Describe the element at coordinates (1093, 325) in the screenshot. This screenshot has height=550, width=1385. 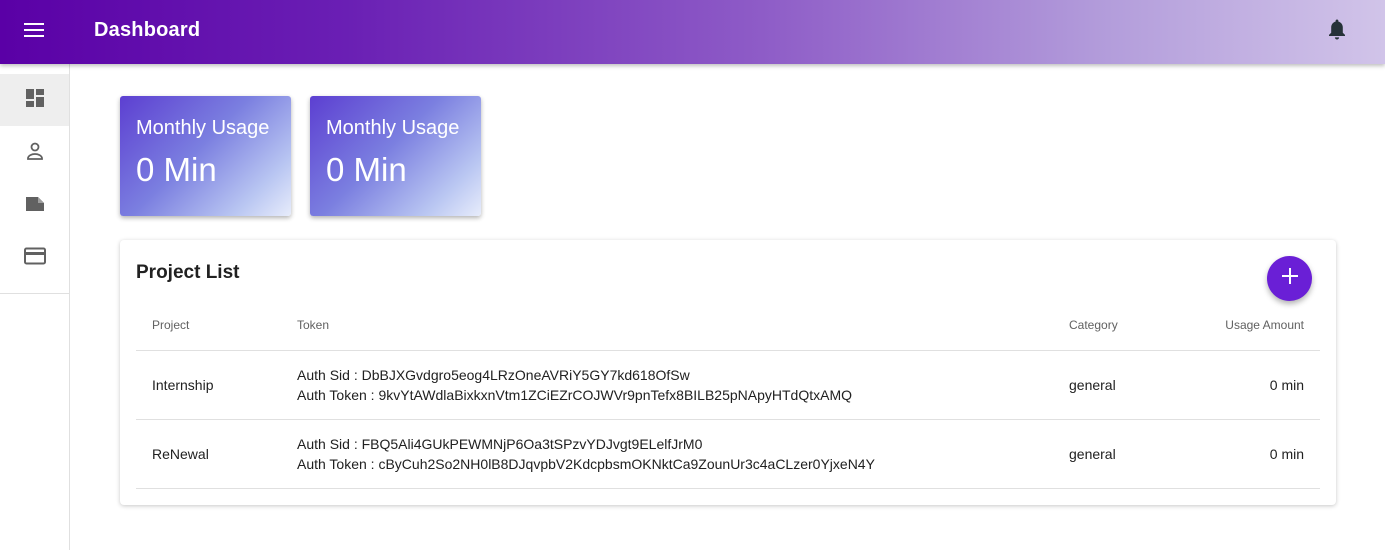
I see `column-header-category: Category` at that location.